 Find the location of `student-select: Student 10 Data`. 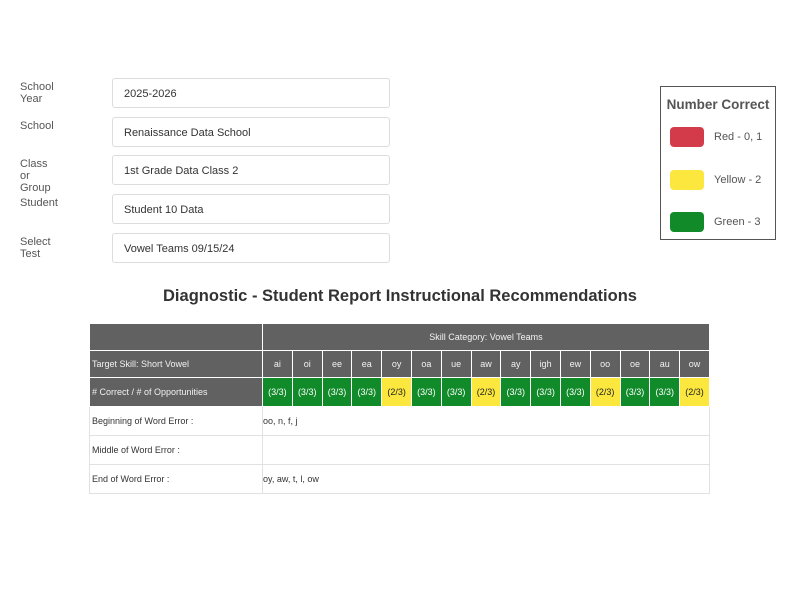

student-select: Student 10 Data is located at coordinates (251, 209).